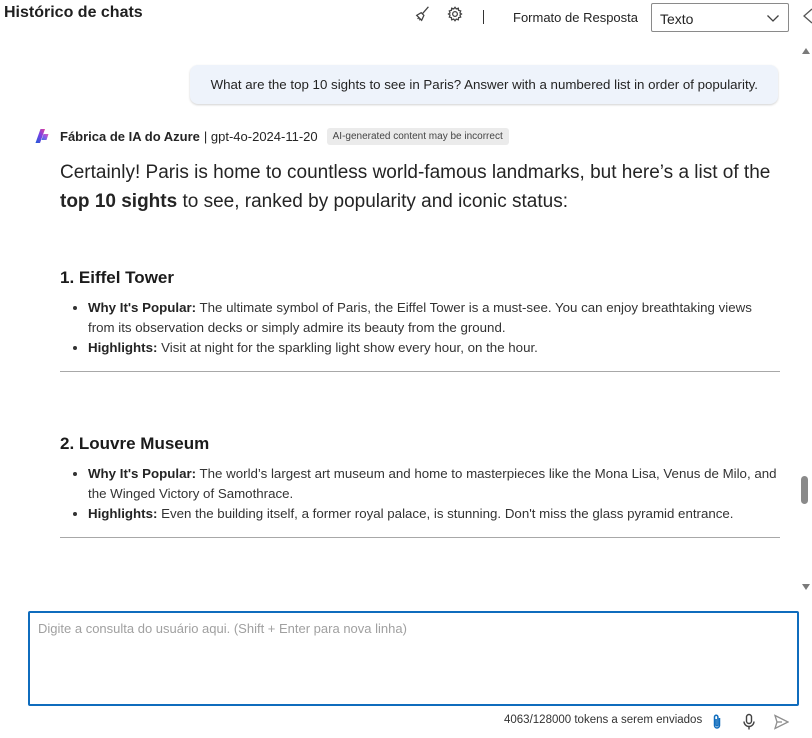  Describe the element at coordinates (677, 19) in the screenshot. I see `response-format-value: Texto` at that location.